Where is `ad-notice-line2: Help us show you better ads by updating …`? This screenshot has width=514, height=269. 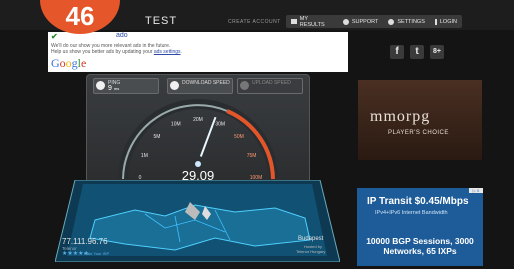 ad-notice-line2: Help us show you better ads by updating … is located at coordinates (116, 52).